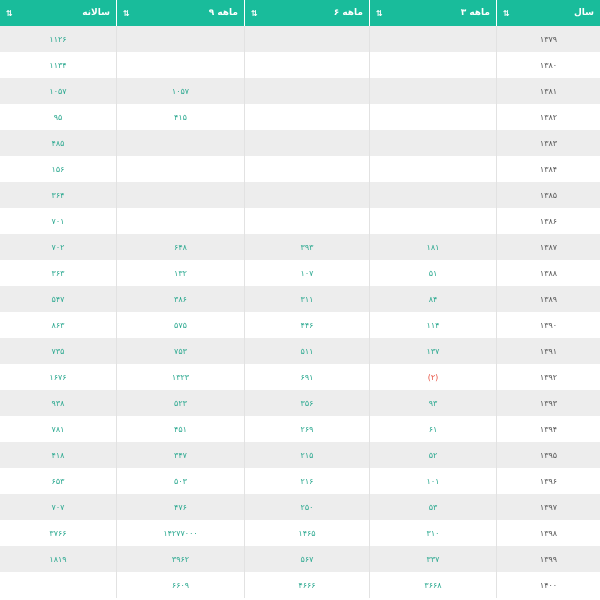  Describe the element at coordinates (548, 351) in the screenshot. I see `cell-year: ۱۳۹۱` at that location.